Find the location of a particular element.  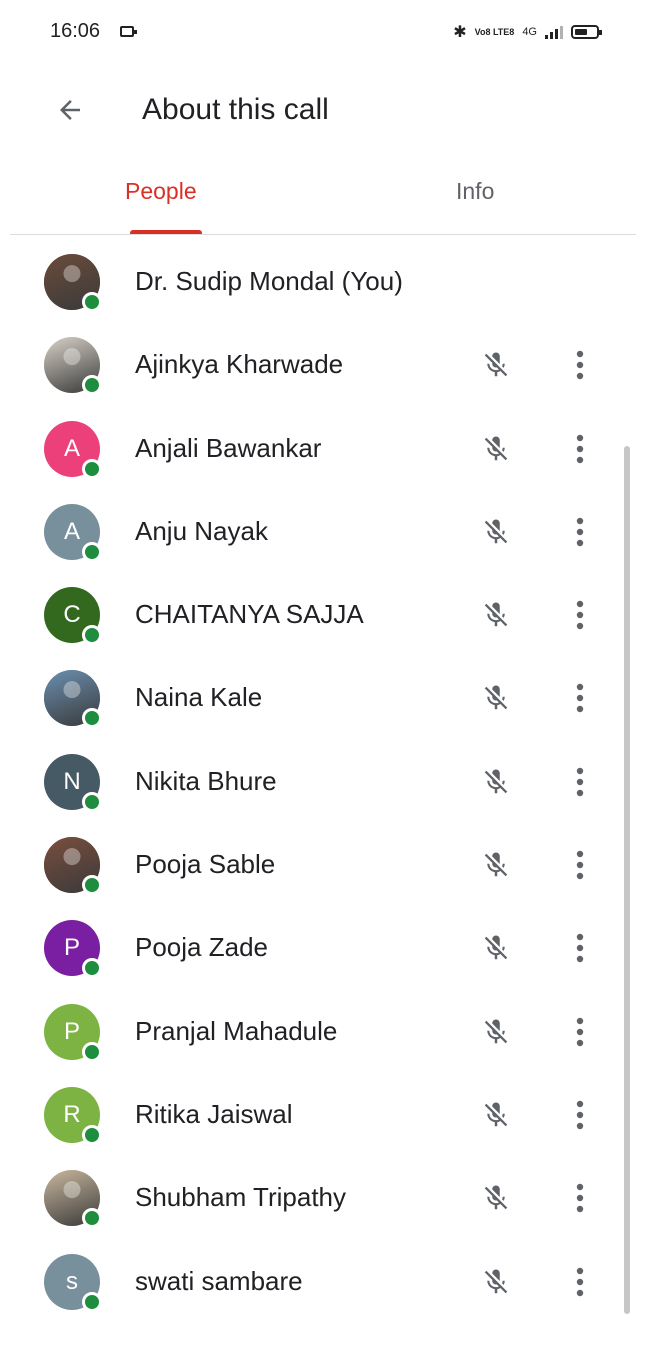

participant-row: R Ritika Jaiswal is located at coordinates (324, 1114).